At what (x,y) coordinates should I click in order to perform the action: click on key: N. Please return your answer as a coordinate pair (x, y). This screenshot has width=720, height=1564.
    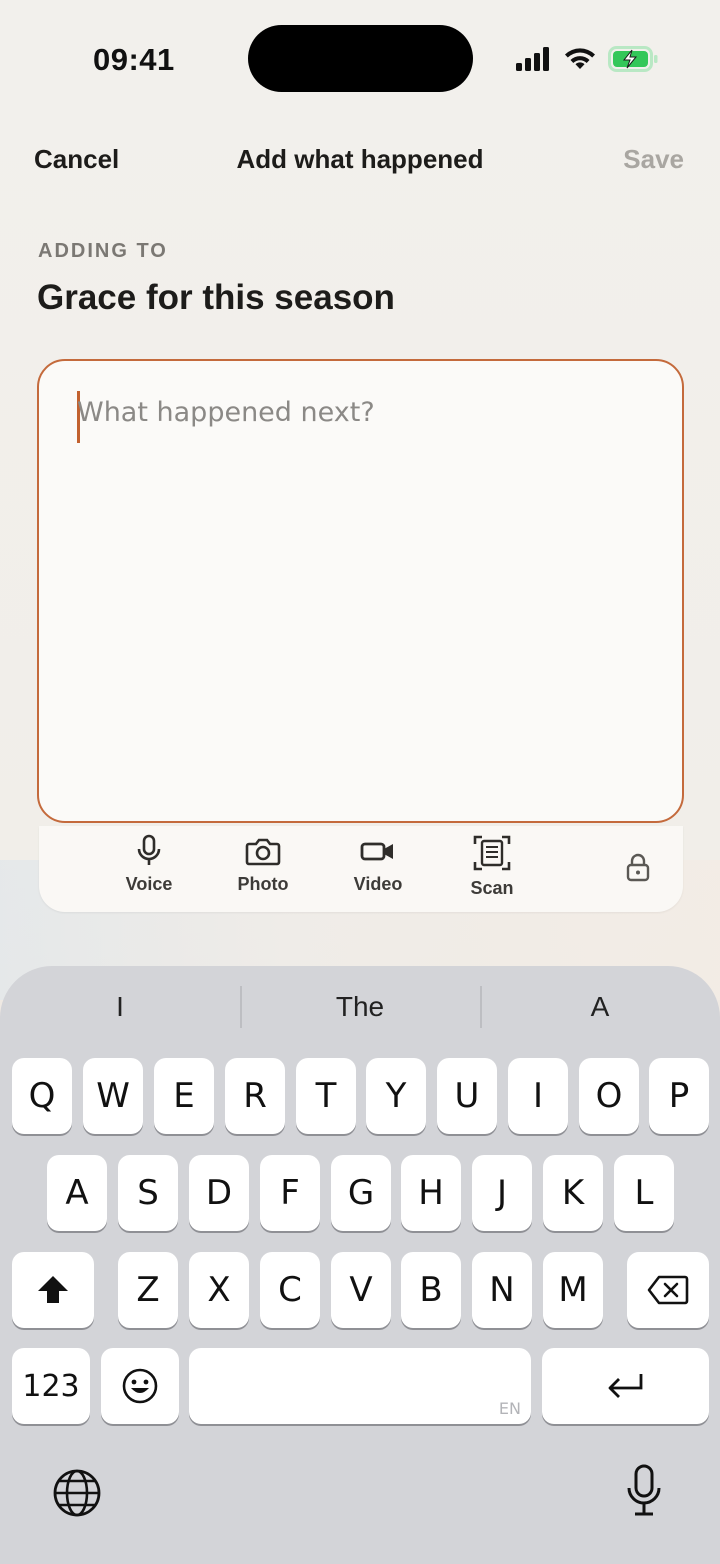
    Looking at the image, I should click on (502, 1290).